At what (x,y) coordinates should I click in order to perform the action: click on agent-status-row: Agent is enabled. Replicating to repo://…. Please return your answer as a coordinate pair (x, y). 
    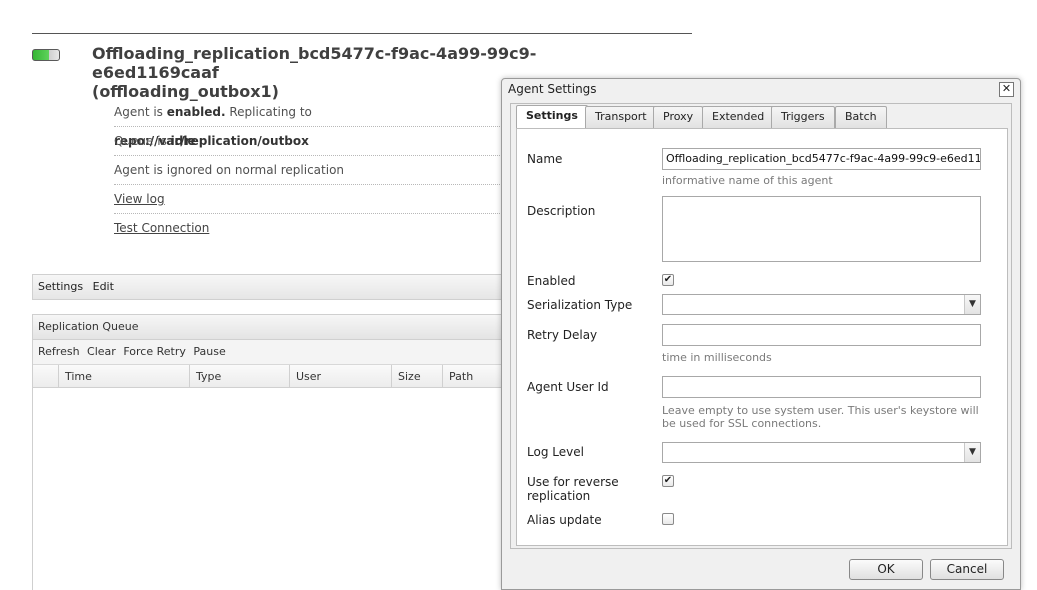
    Looking at the image, I should click on (309, 123).